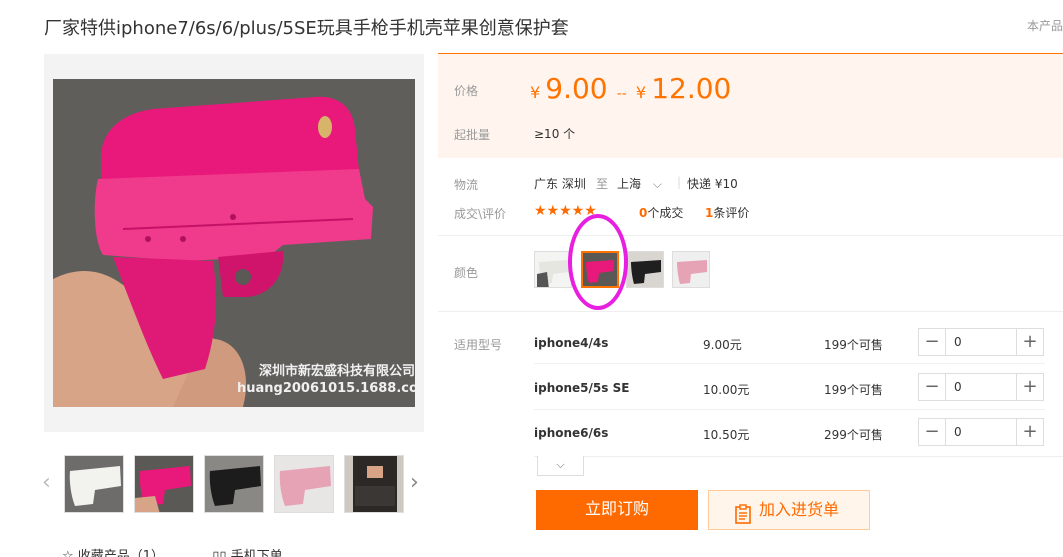 This screenshot has height=557, width=1063. What do you see at coordinates (337, 371) in the screenshot?
I see `watermark-company: 深圳市新宏盛科技有限公司` at bounding box center [337, 371].